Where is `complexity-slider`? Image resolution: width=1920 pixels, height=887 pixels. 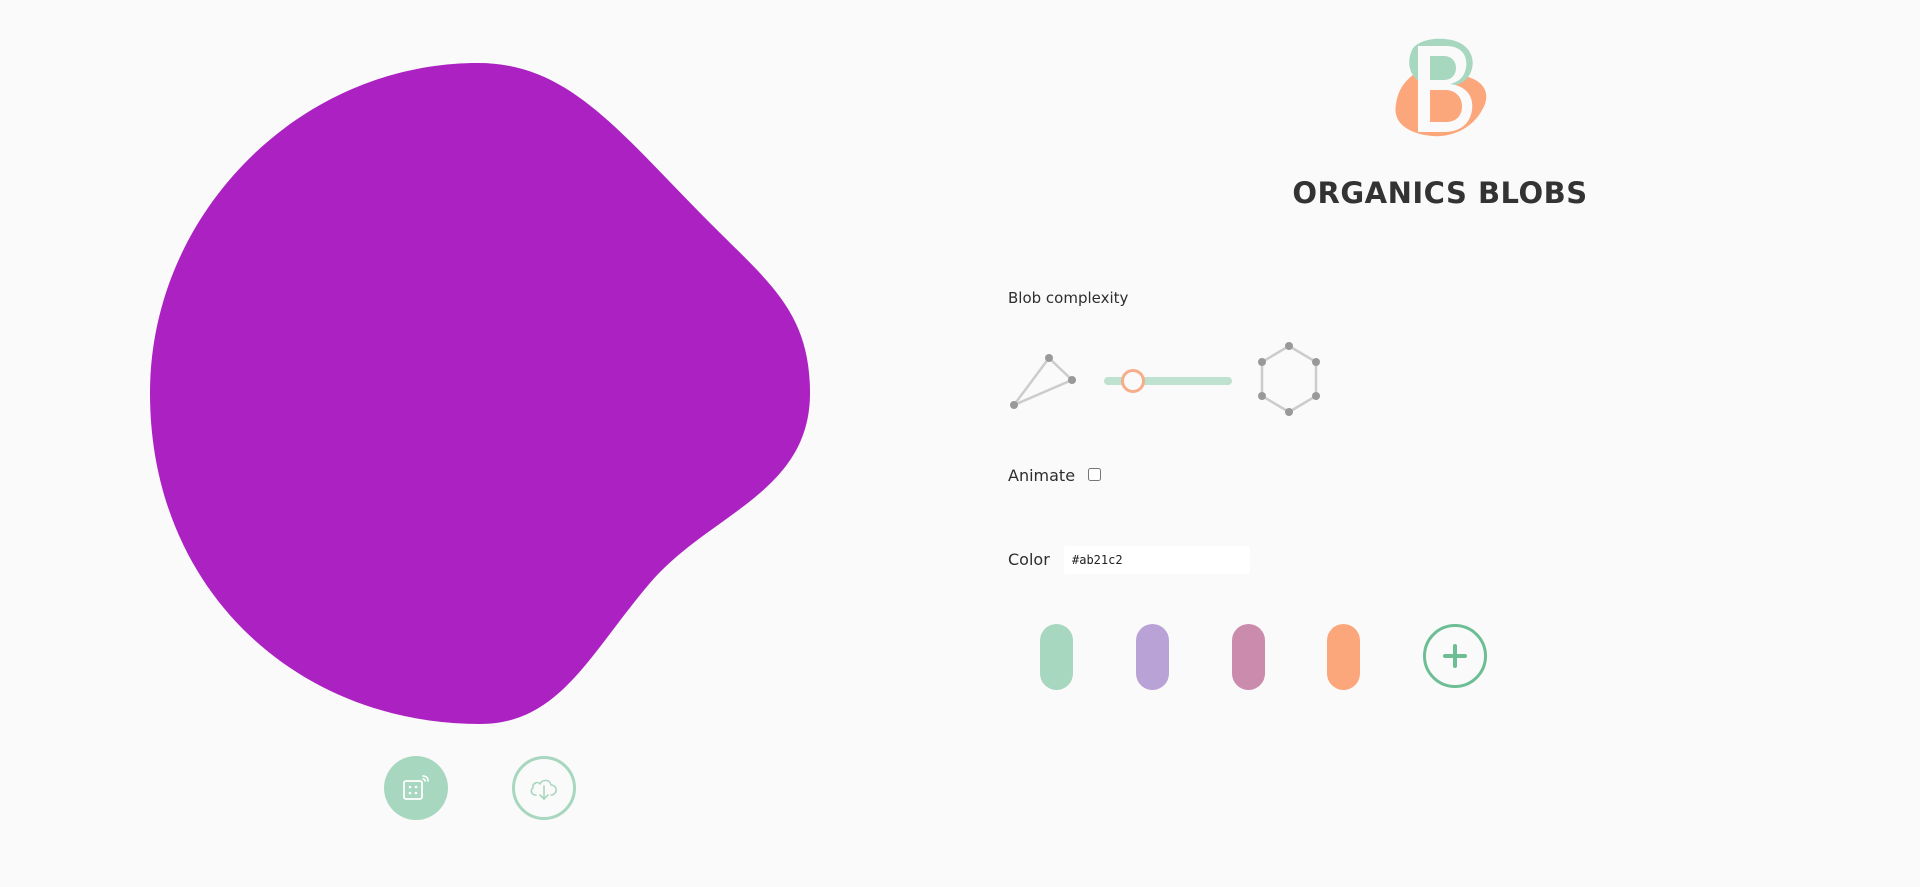 complexity-slider is located at coordinates (1168, 381).